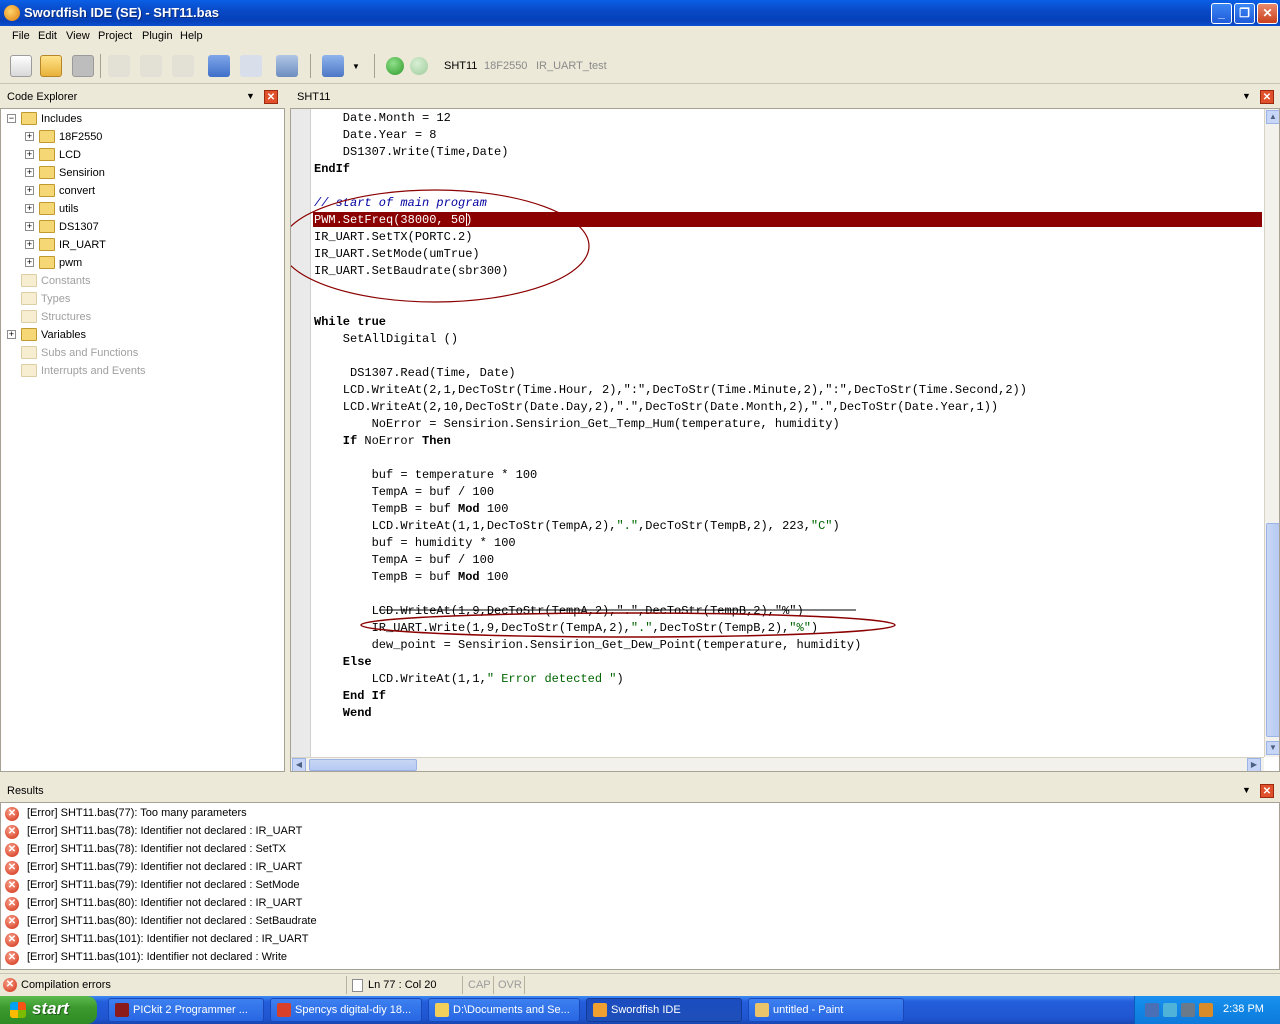 Image resolution: width=1280 pixels, height=1024 pixels. I want to click on build-icon, so click(333, 66).